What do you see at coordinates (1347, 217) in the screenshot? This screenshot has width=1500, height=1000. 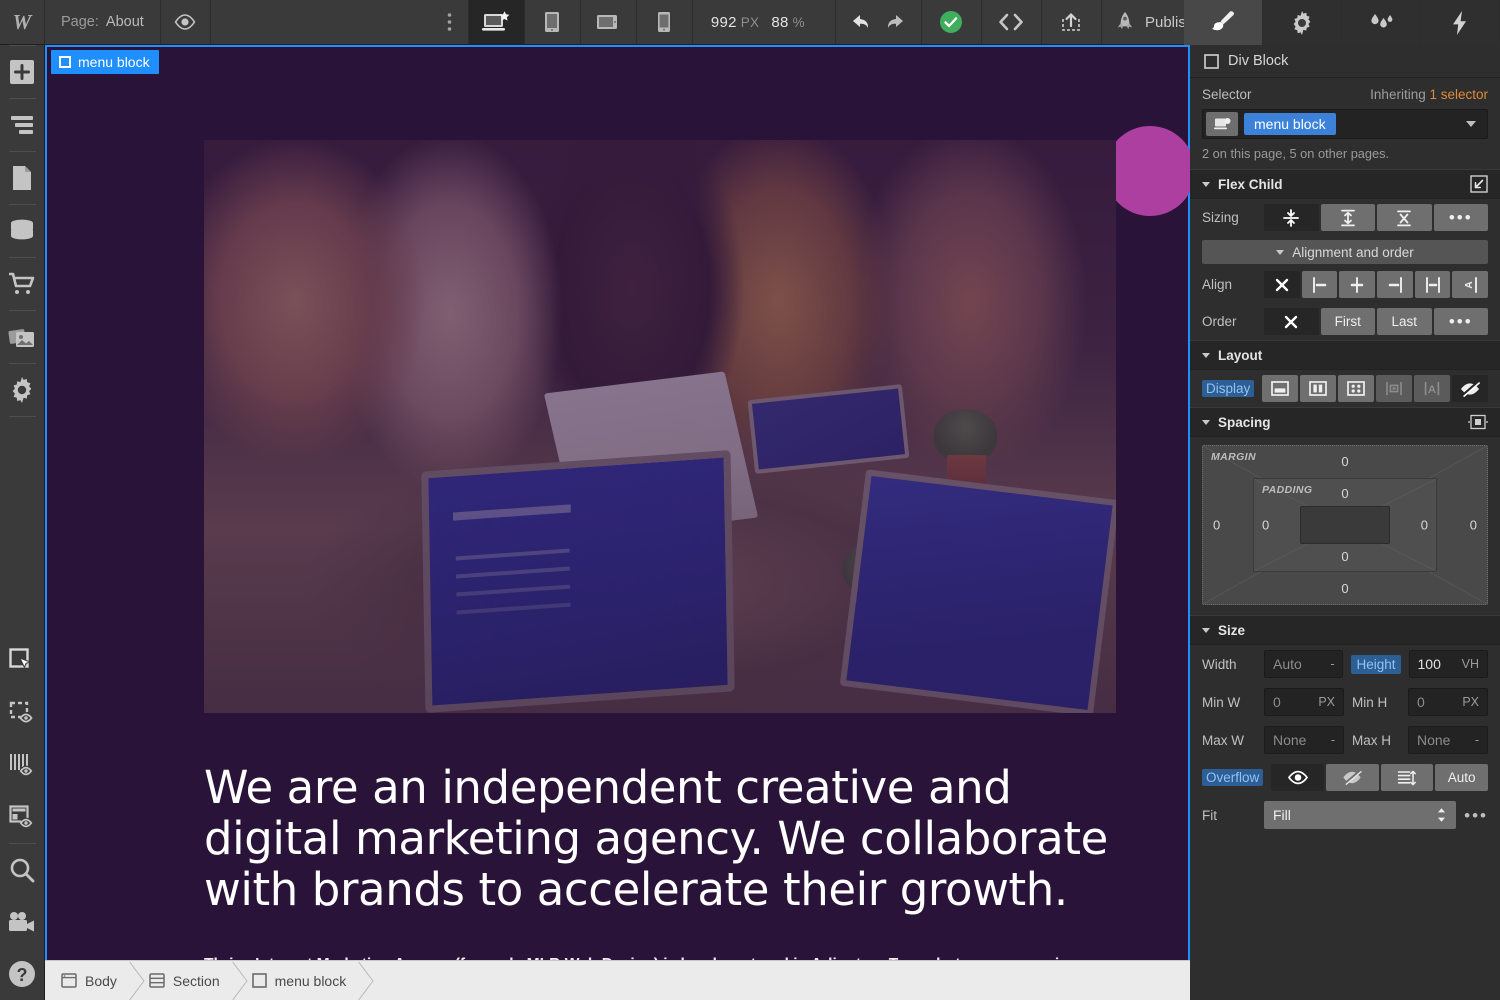 I see `sizing-grow-if-possible` at bounding box center [1347, 217].